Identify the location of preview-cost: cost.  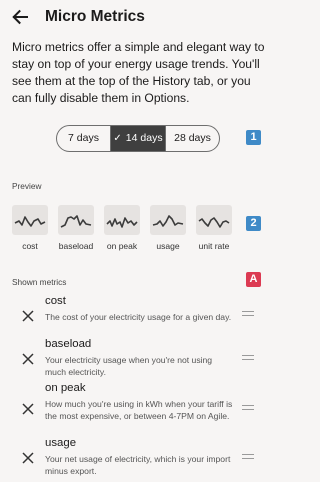
(30, 228).